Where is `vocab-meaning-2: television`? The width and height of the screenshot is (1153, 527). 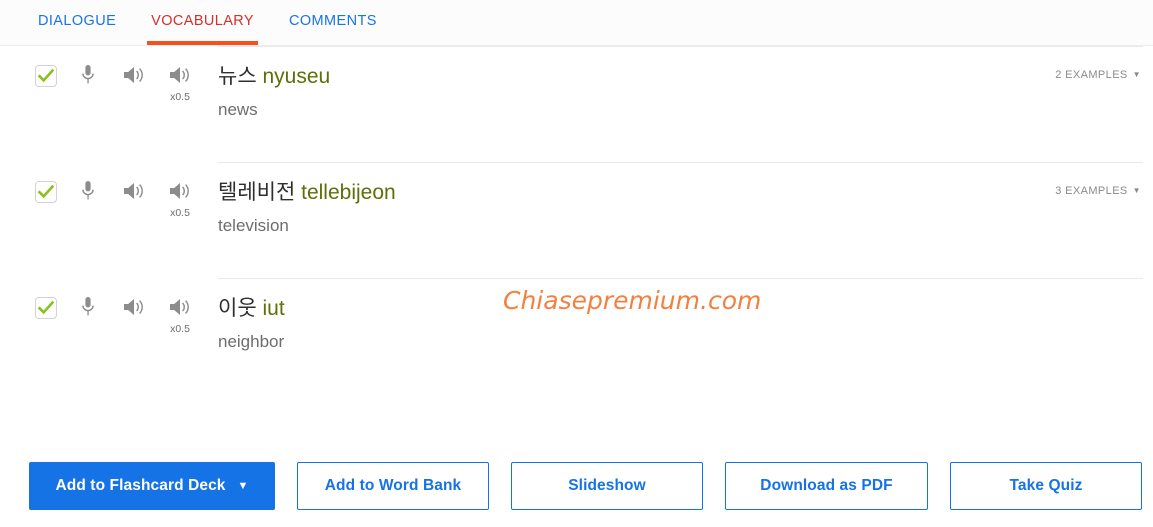
vocab-meaning-2: television is located at coordinates (253, 225).